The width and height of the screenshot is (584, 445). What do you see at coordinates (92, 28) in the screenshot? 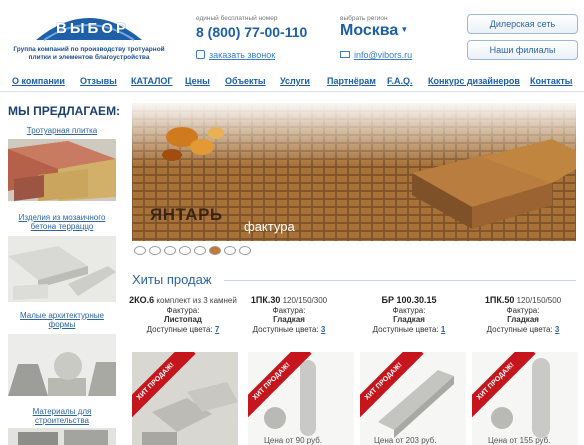
I see `logo-word: ВЫБОР` at bounding box center [92, 28].